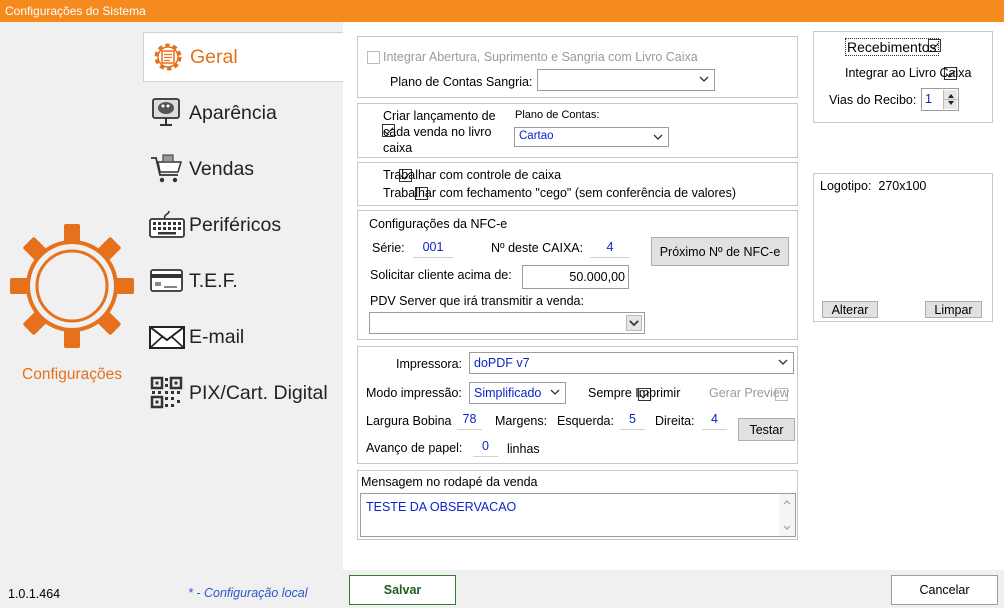  I want to click on criar-lancamento-label-2: cada venda no livro, so click(437, 132).